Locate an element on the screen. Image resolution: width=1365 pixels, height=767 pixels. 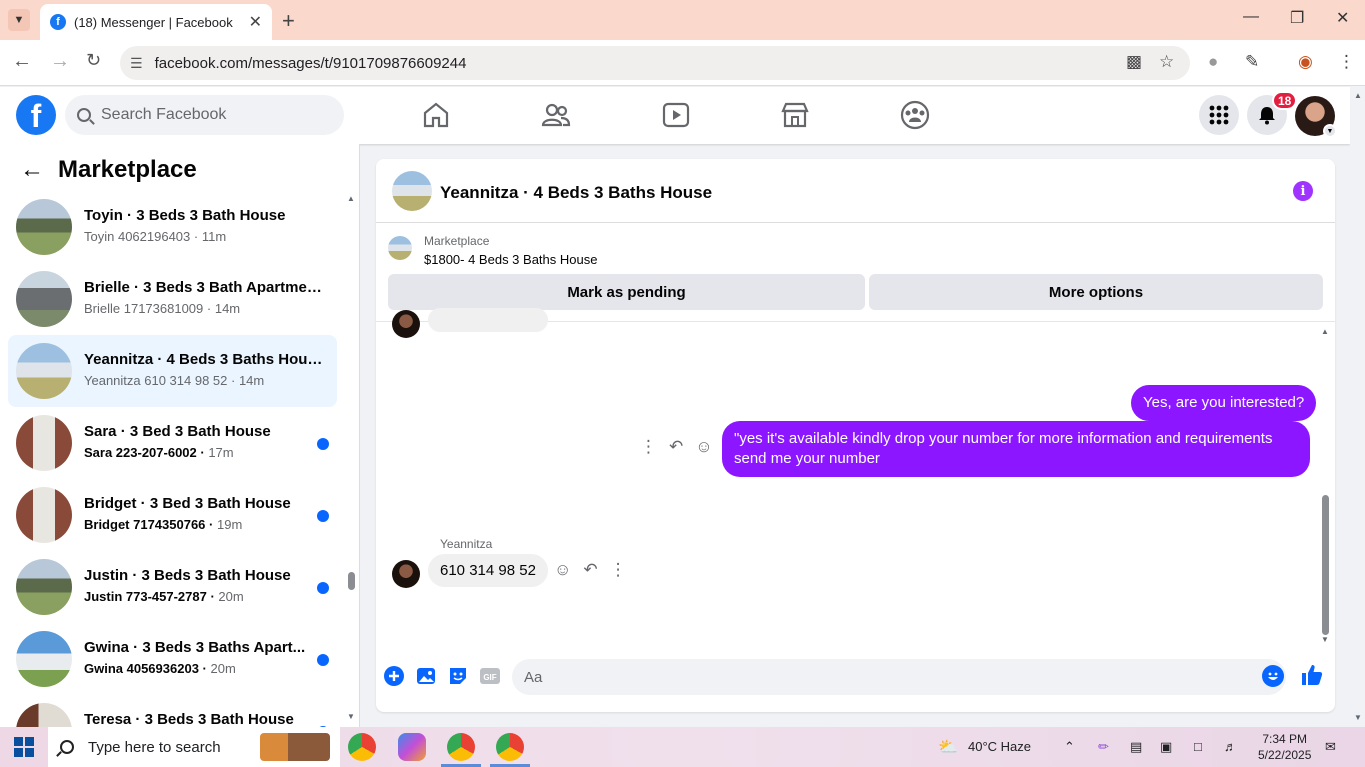
facebook-header: f 18 ▼ is located at coordinates (675, 115).